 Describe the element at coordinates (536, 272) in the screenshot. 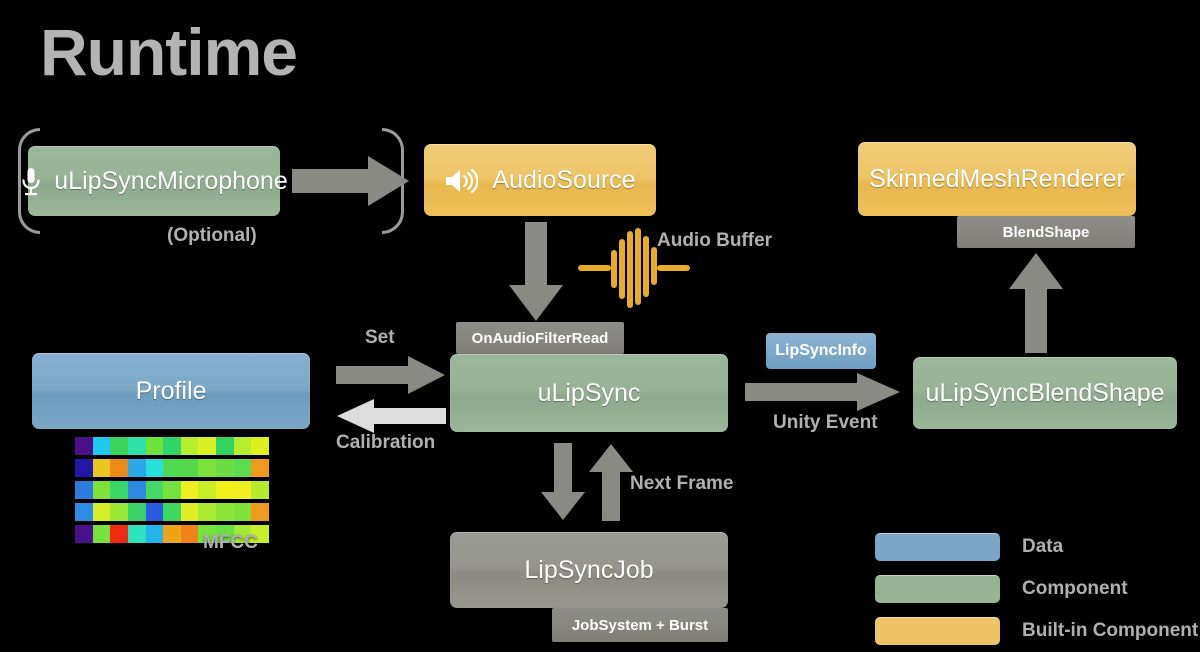

I see `arrow-audiosource-to-ulipsync` at that location.